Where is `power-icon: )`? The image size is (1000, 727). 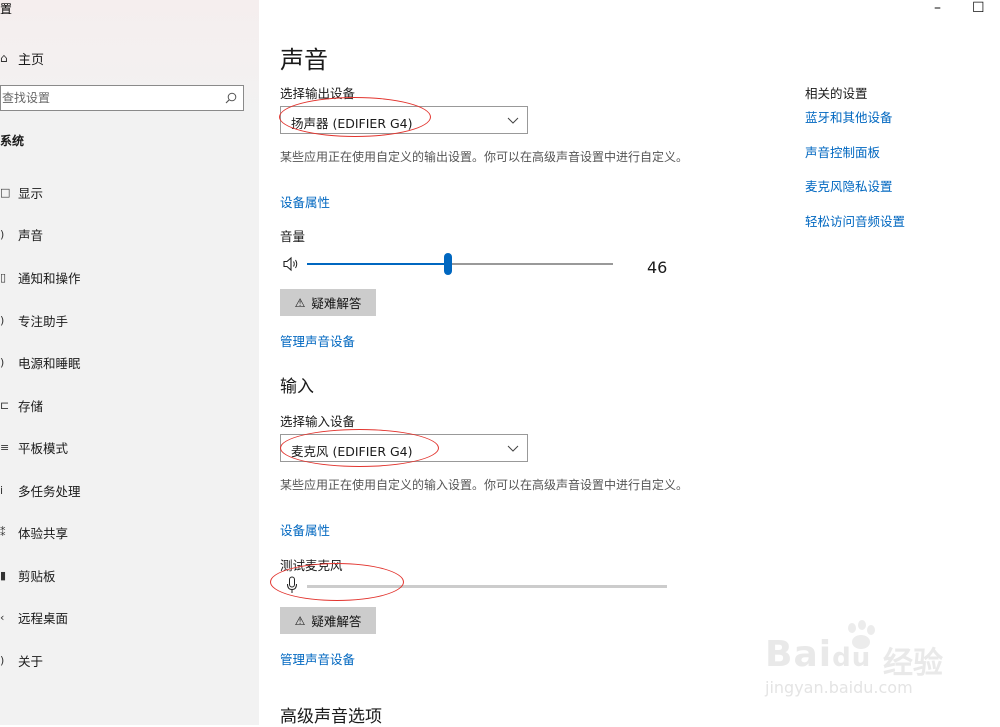 power-icon: ) is located at coordinates (2, 362).